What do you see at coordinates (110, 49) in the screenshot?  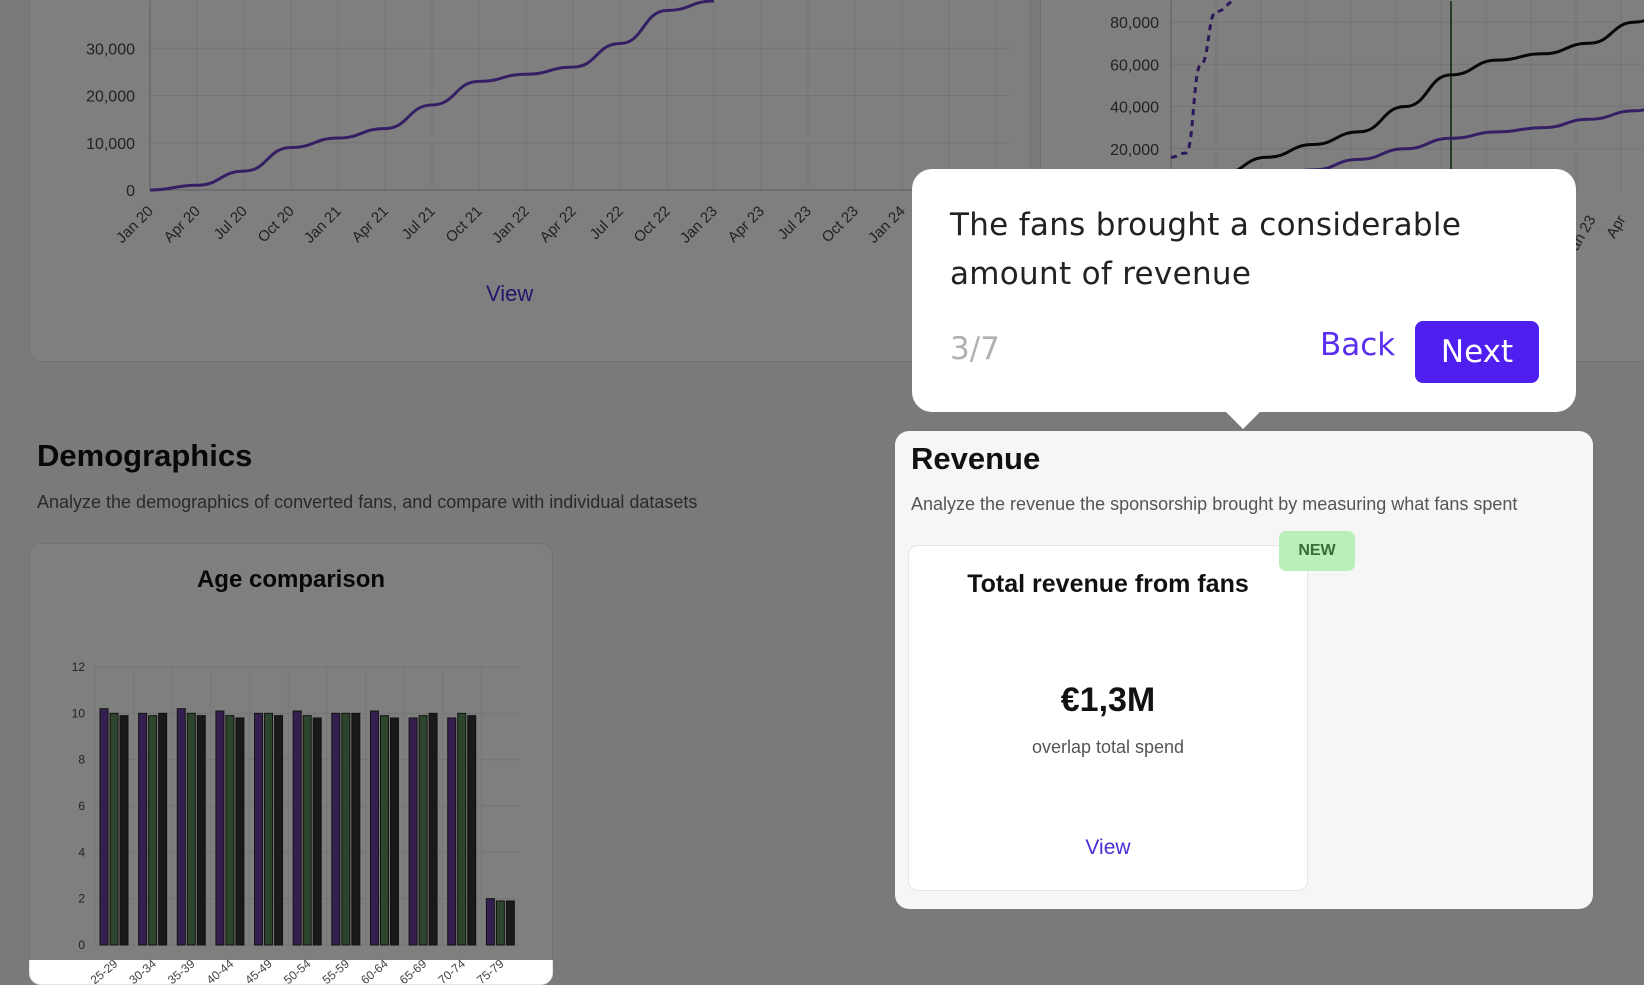 I see `y-tick-label: 30,000` at bounding box center [110, 49].